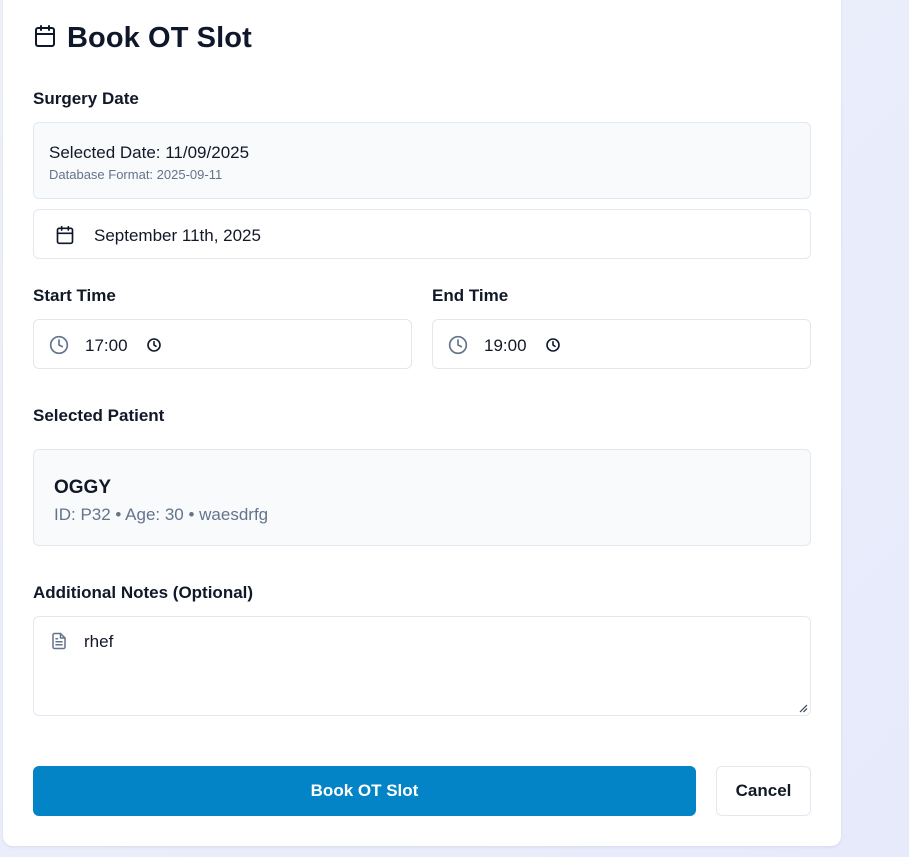 This screenshot has height=857, width=909. Describe the element at coordinates (106, 345) in the screenshot. I see `start-time-value: 17:00` at that location.